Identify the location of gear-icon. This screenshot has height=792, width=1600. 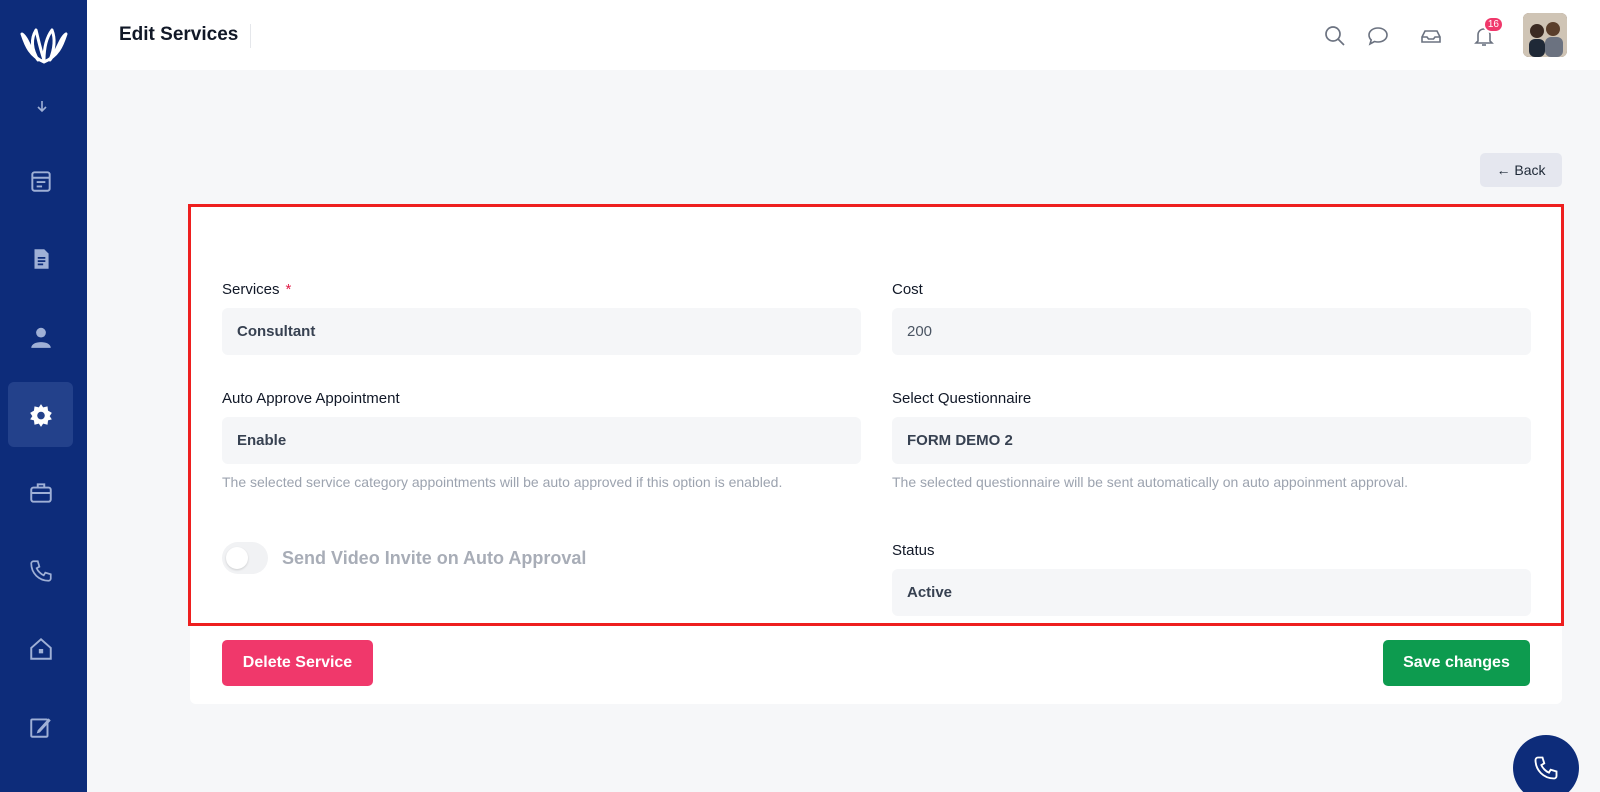
(40, 415).